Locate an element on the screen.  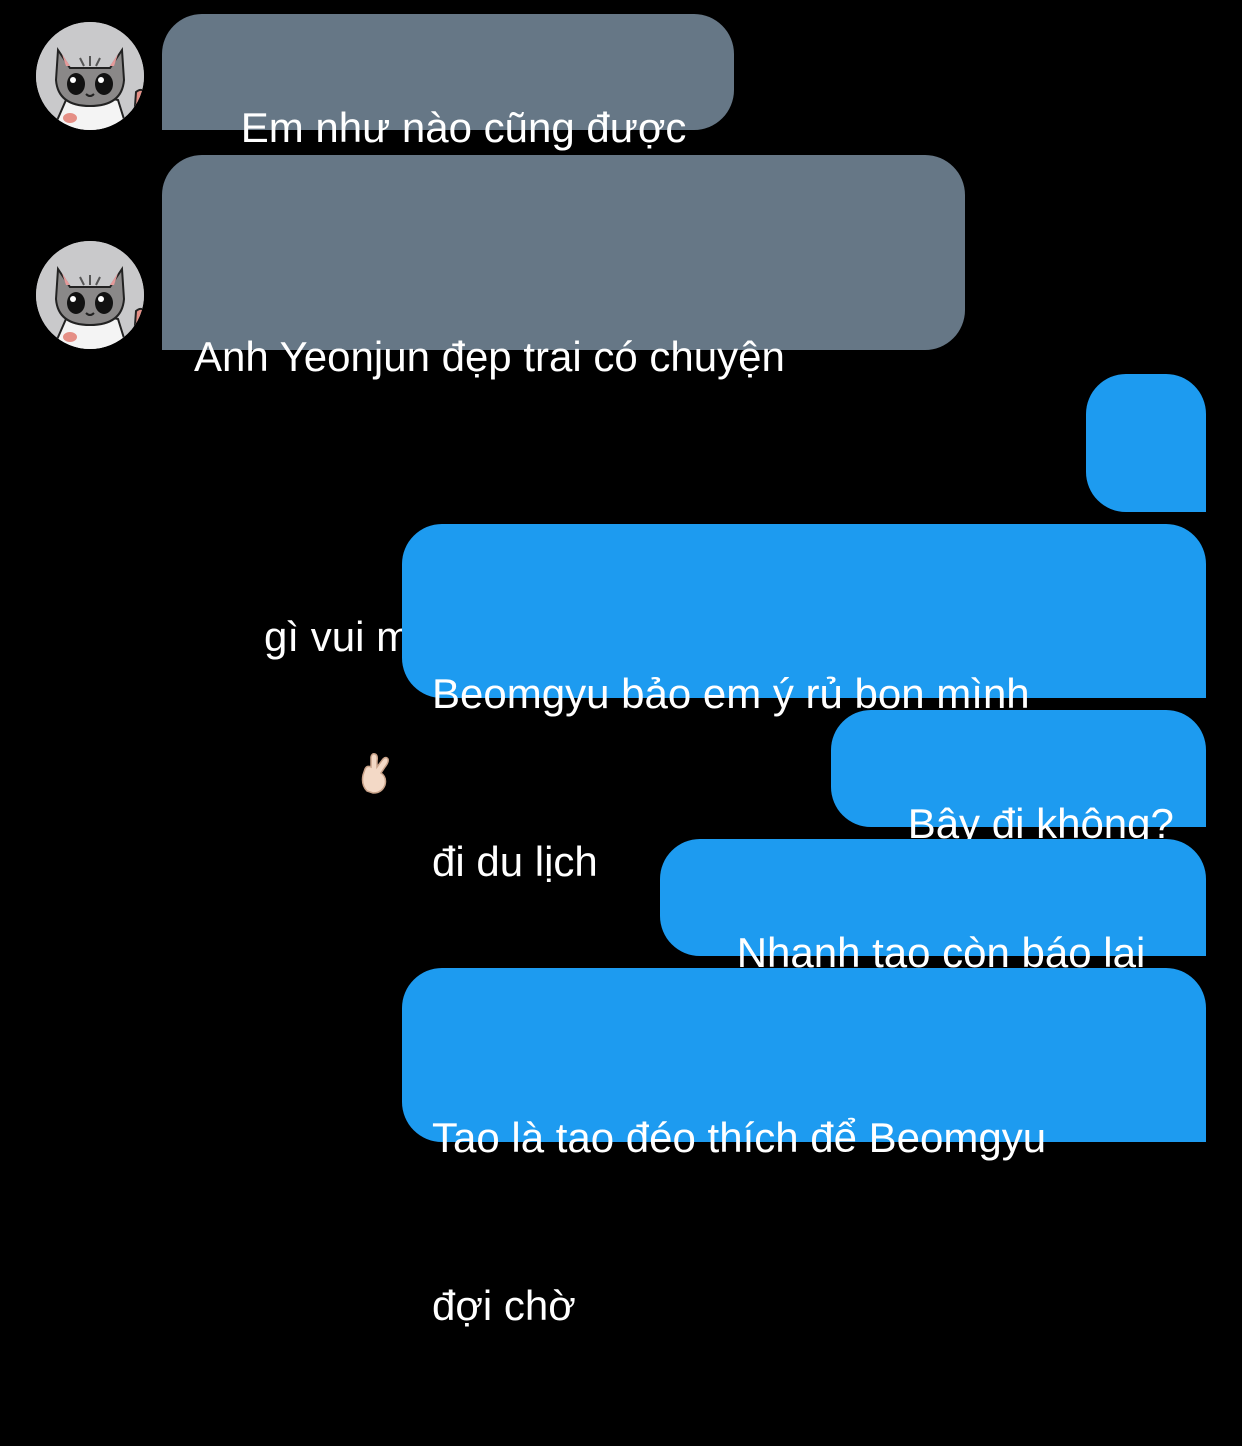
message-text: Anh Yeonjun đẹp trai có chuyện is located at coordinates (489, 356).